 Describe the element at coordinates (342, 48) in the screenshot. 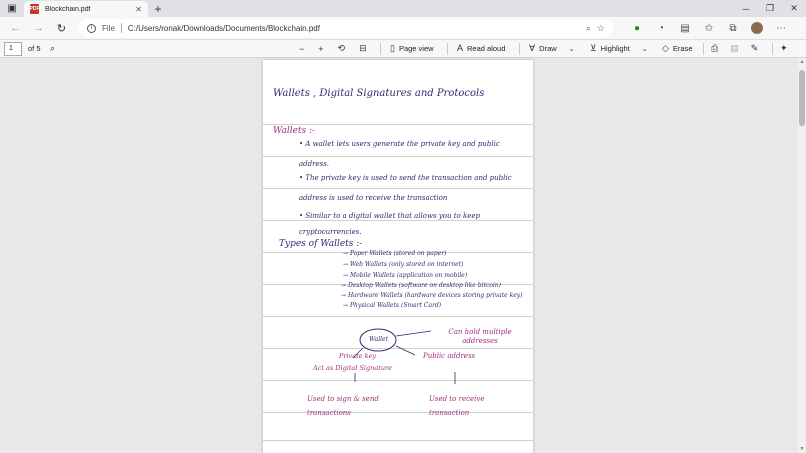

I see `rotate-icon: ⟲` at that location.